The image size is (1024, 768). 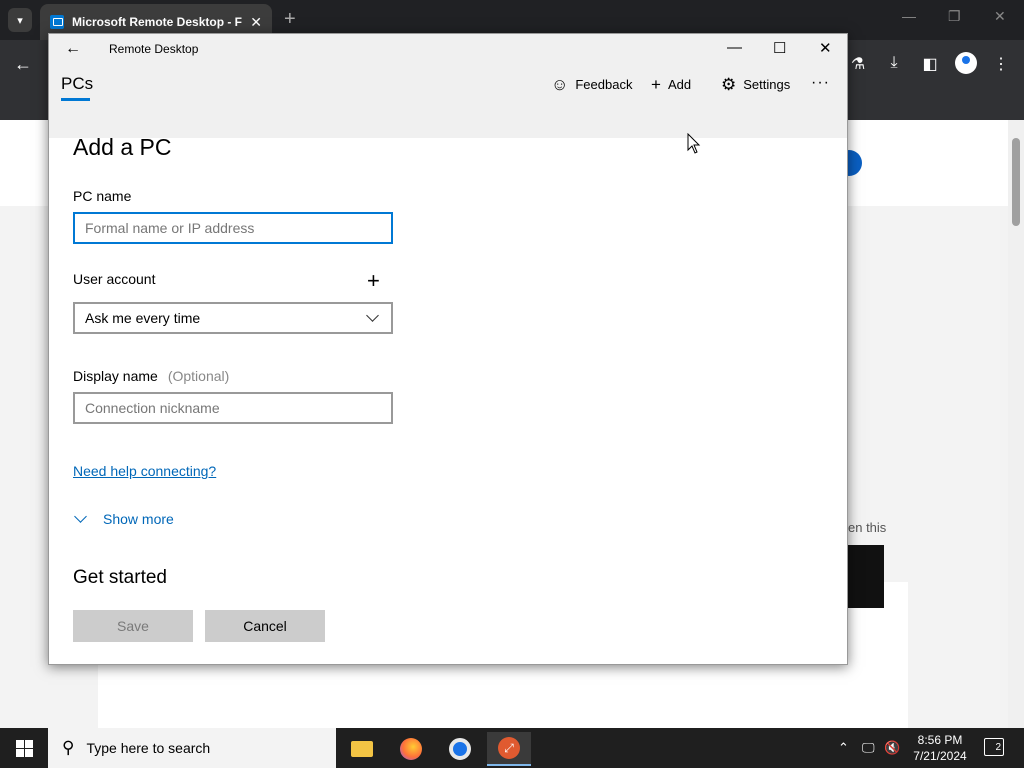 I want to click on web-partial-text: en this, so click(x=867, y=527).